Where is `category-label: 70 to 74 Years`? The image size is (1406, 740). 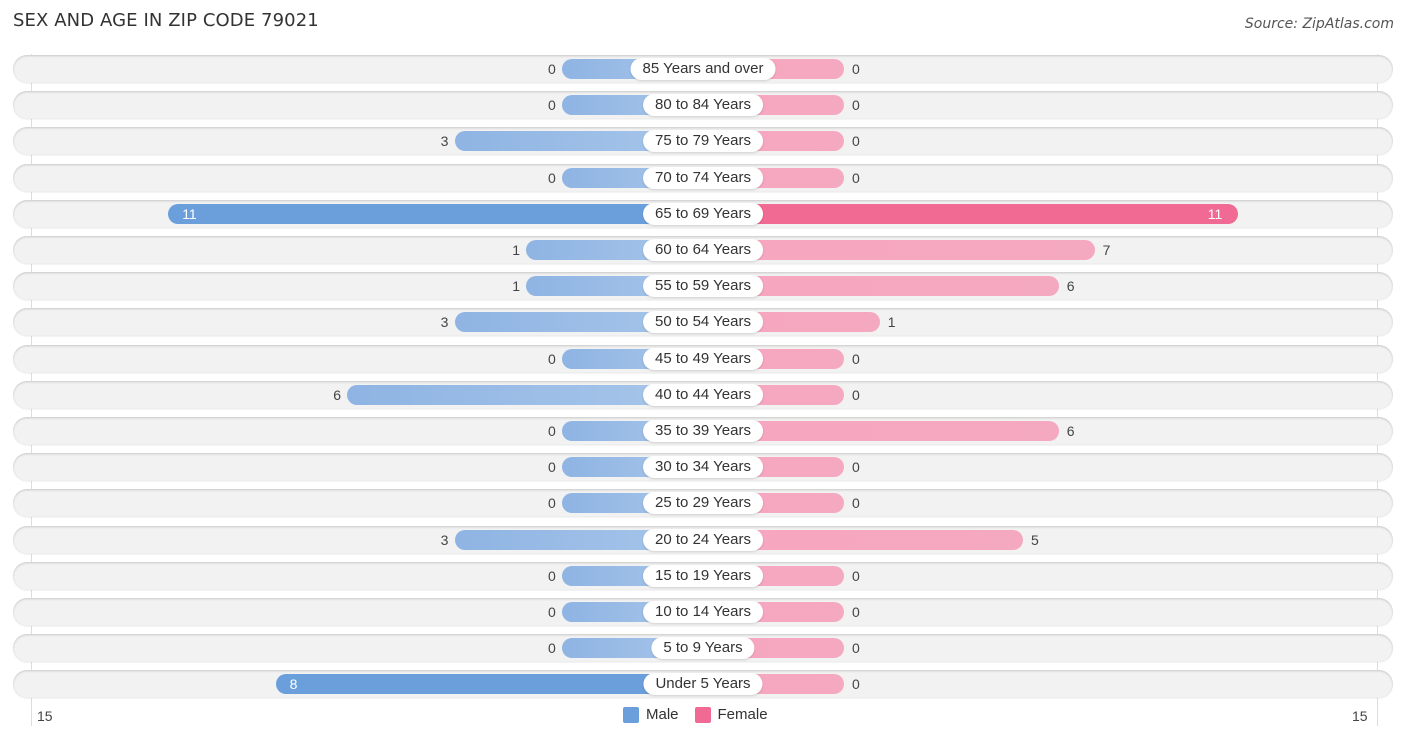 category-label: 70 to 74 Years is located at coordinates (703, 178).